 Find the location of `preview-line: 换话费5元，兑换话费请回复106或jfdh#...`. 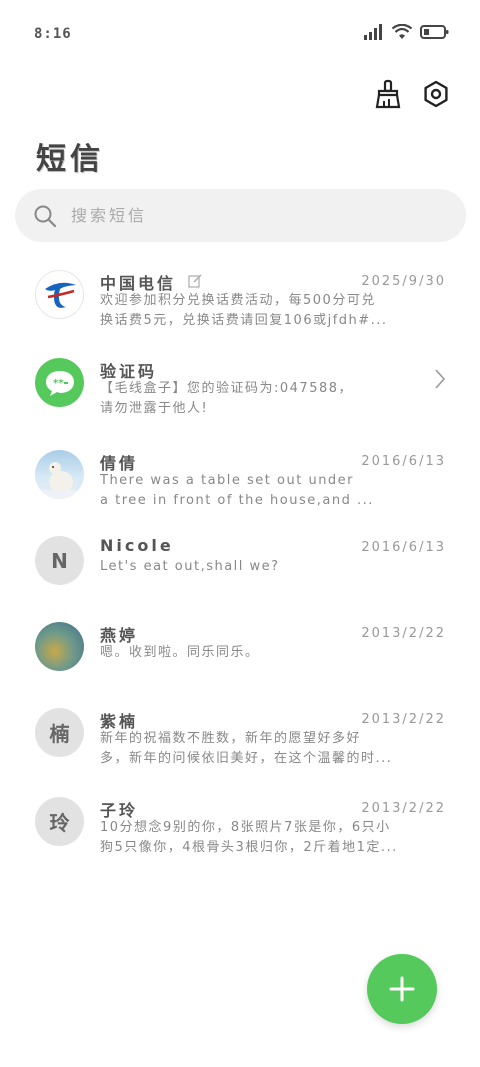

preview-line: 换话费5元，兑换话费请回复106或jfdh#... is located at coordinates (244, 320).